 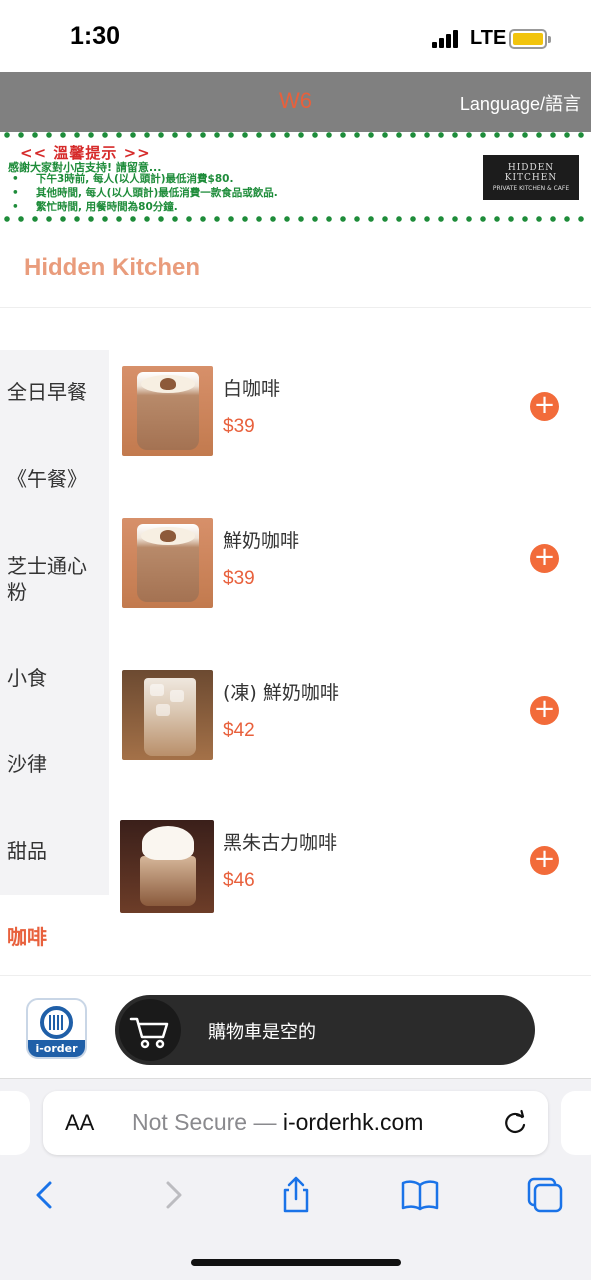 I want to click on product-name: 白咖啡, so click(x=252, y=389).